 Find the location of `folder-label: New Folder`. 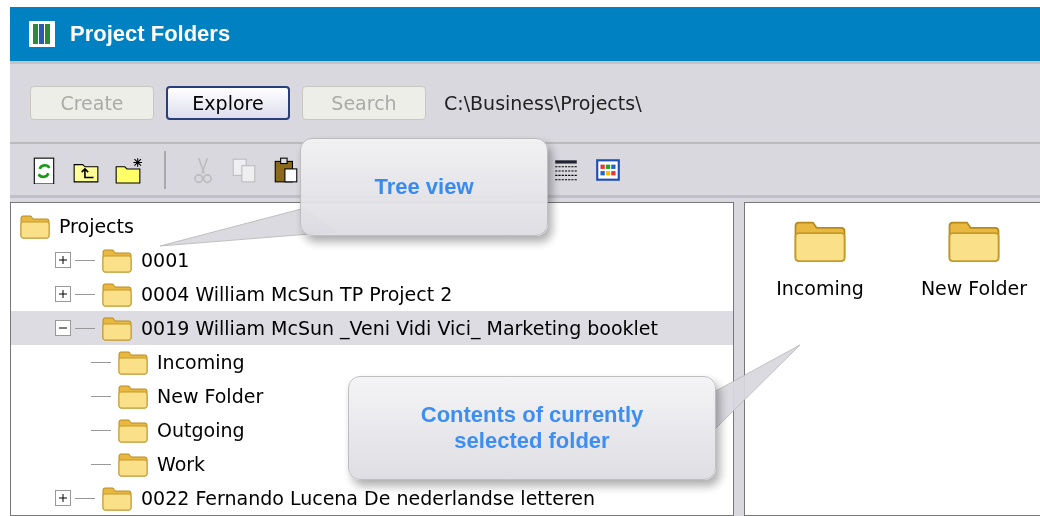

folder-label: New Folder is located at coordinates (974, 288).